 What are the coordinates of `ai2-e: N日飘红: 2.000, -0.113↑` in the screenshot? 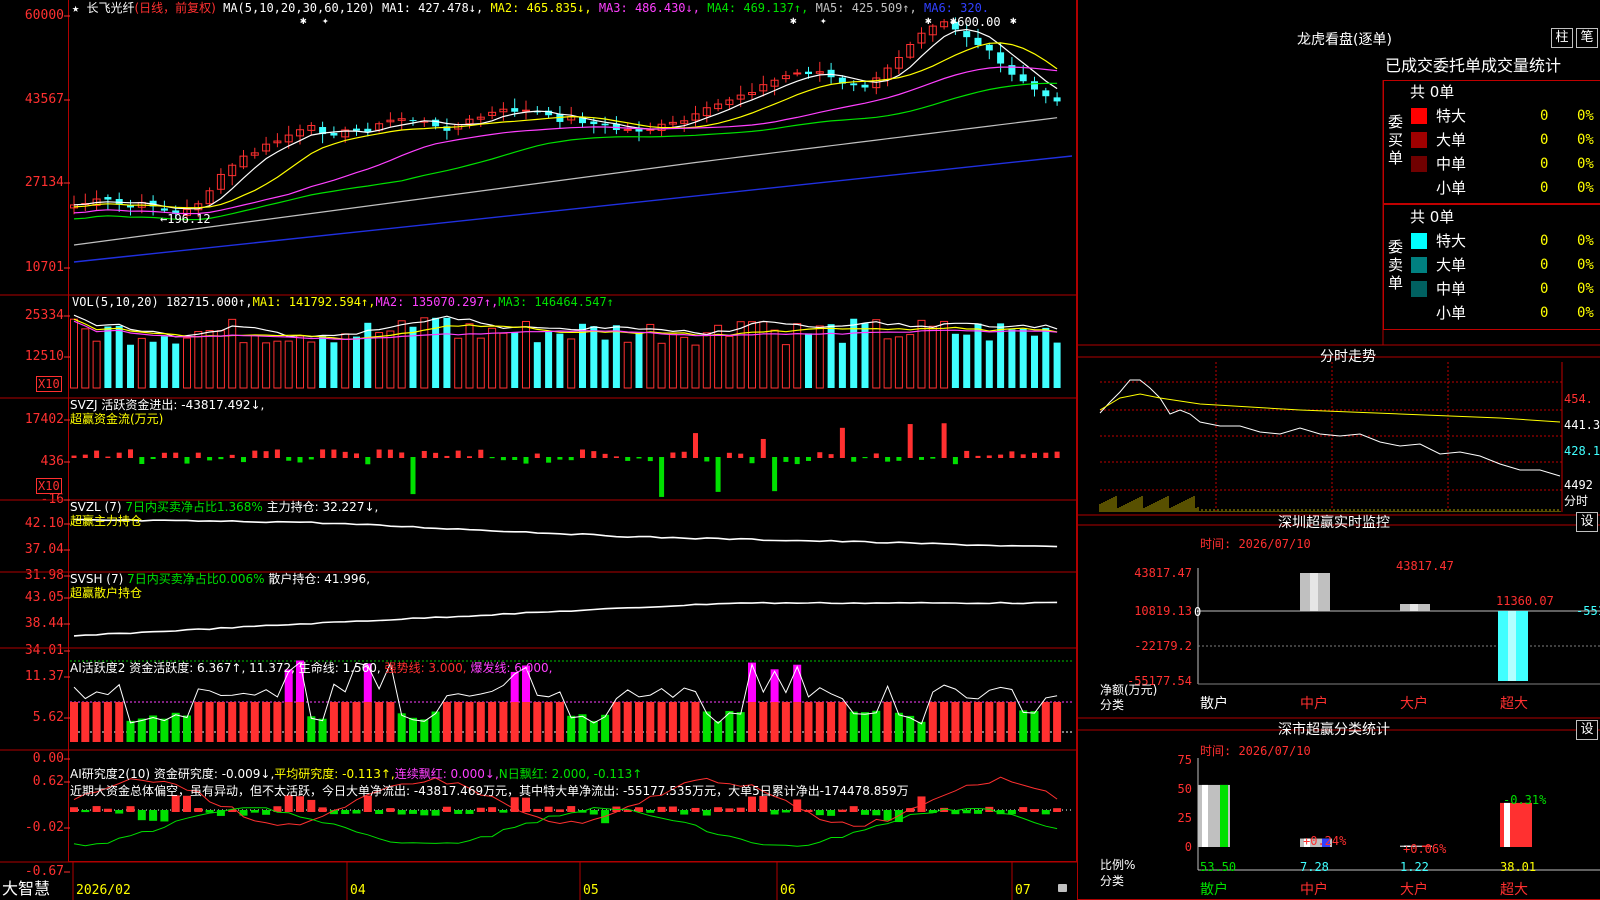 It's located at (570, 774).